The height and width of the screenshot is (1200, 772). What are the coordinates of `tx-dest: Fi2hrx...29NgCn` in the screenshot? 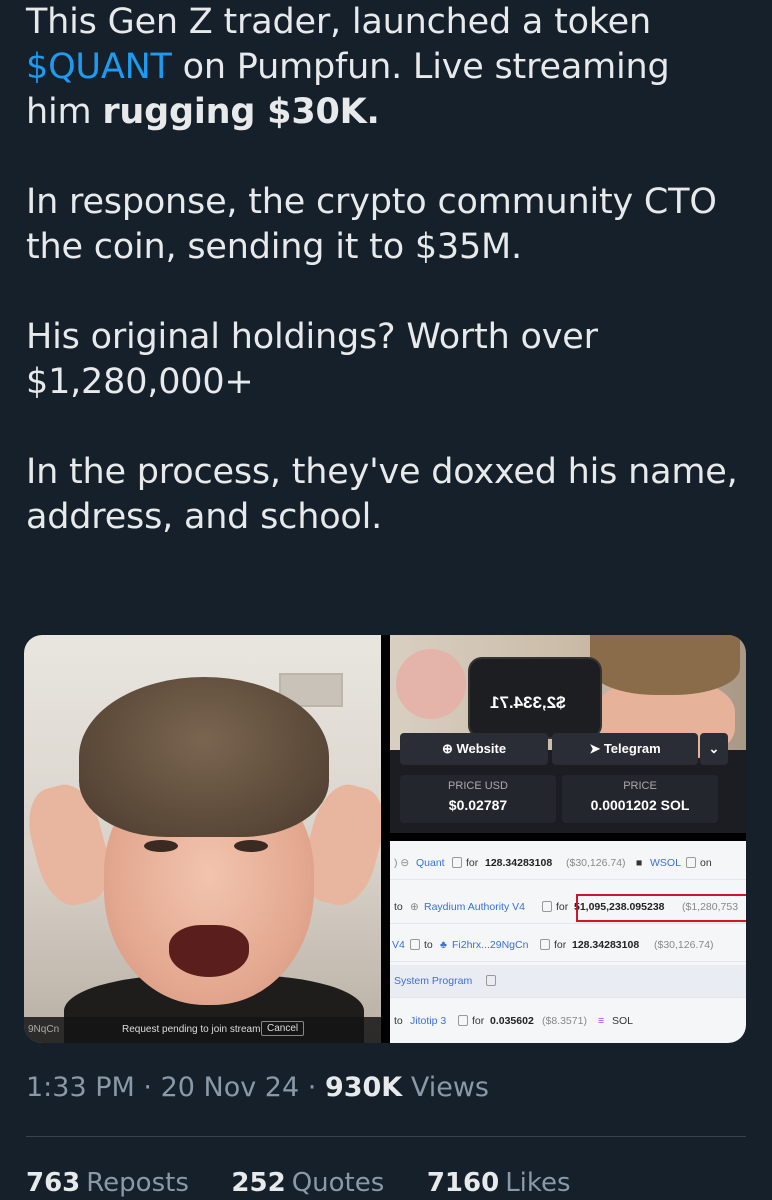 It's located at (490, 945).